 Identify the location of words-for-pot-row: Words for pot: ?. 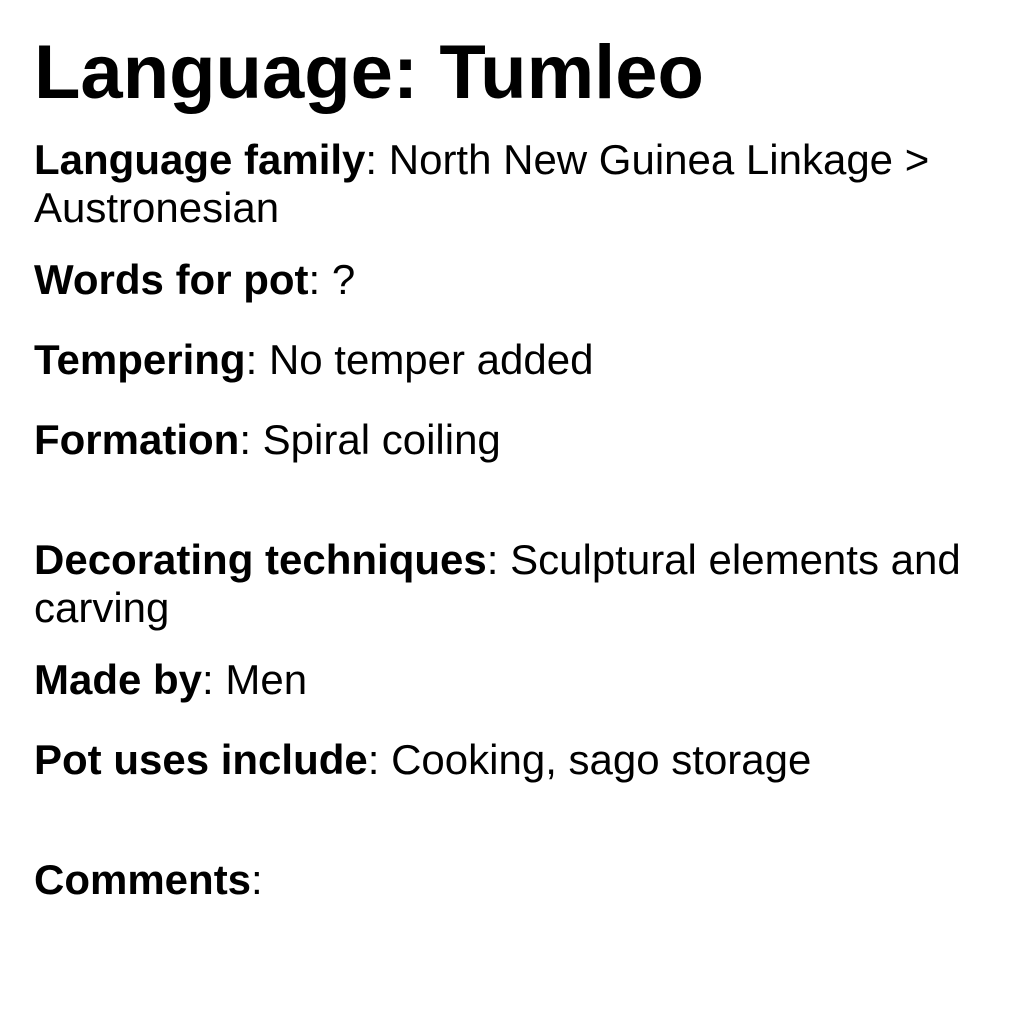
(195, 279).